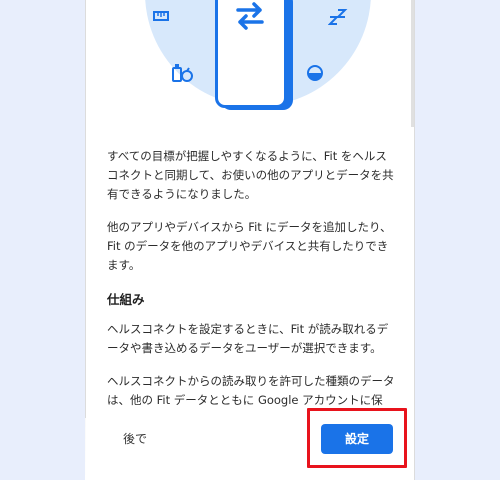  What do you see at coordinates (182, 73) in the screenshot?
I see `nutrition-icon` at bounding box center [182, 73].